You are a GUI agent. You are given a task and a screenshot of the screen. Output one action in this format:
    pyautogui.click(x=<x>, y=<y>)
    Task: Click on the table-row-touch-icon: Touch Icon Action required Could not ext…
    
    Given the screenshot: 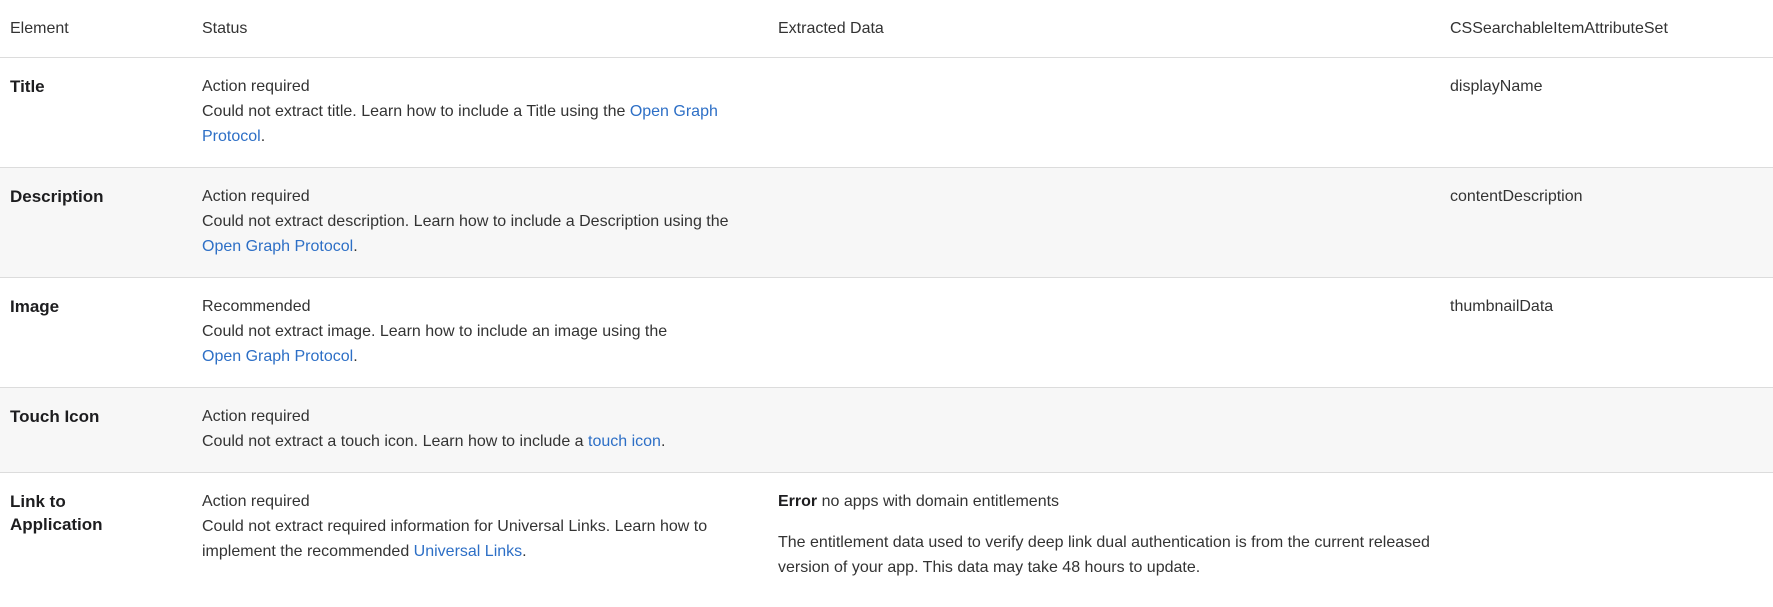 What is the action you would take?
    pyautogui.click(x=886, y=430)
    